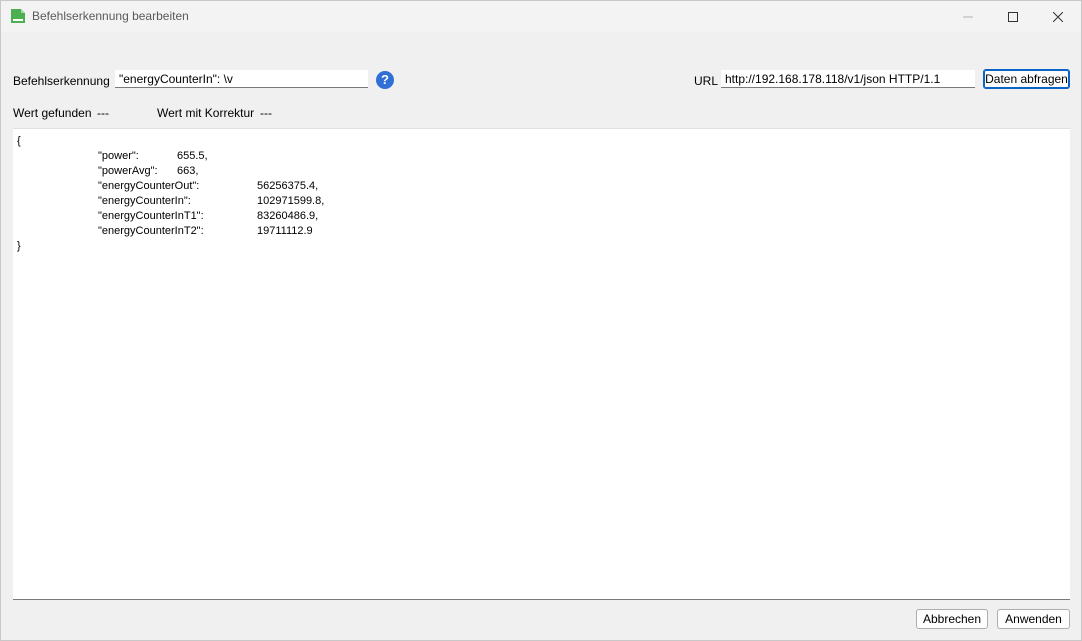  What do you see at coordinates (288, 216) in the screenshot?
I see `json-value: 83260486.9,` at bounding box center [288, 216].